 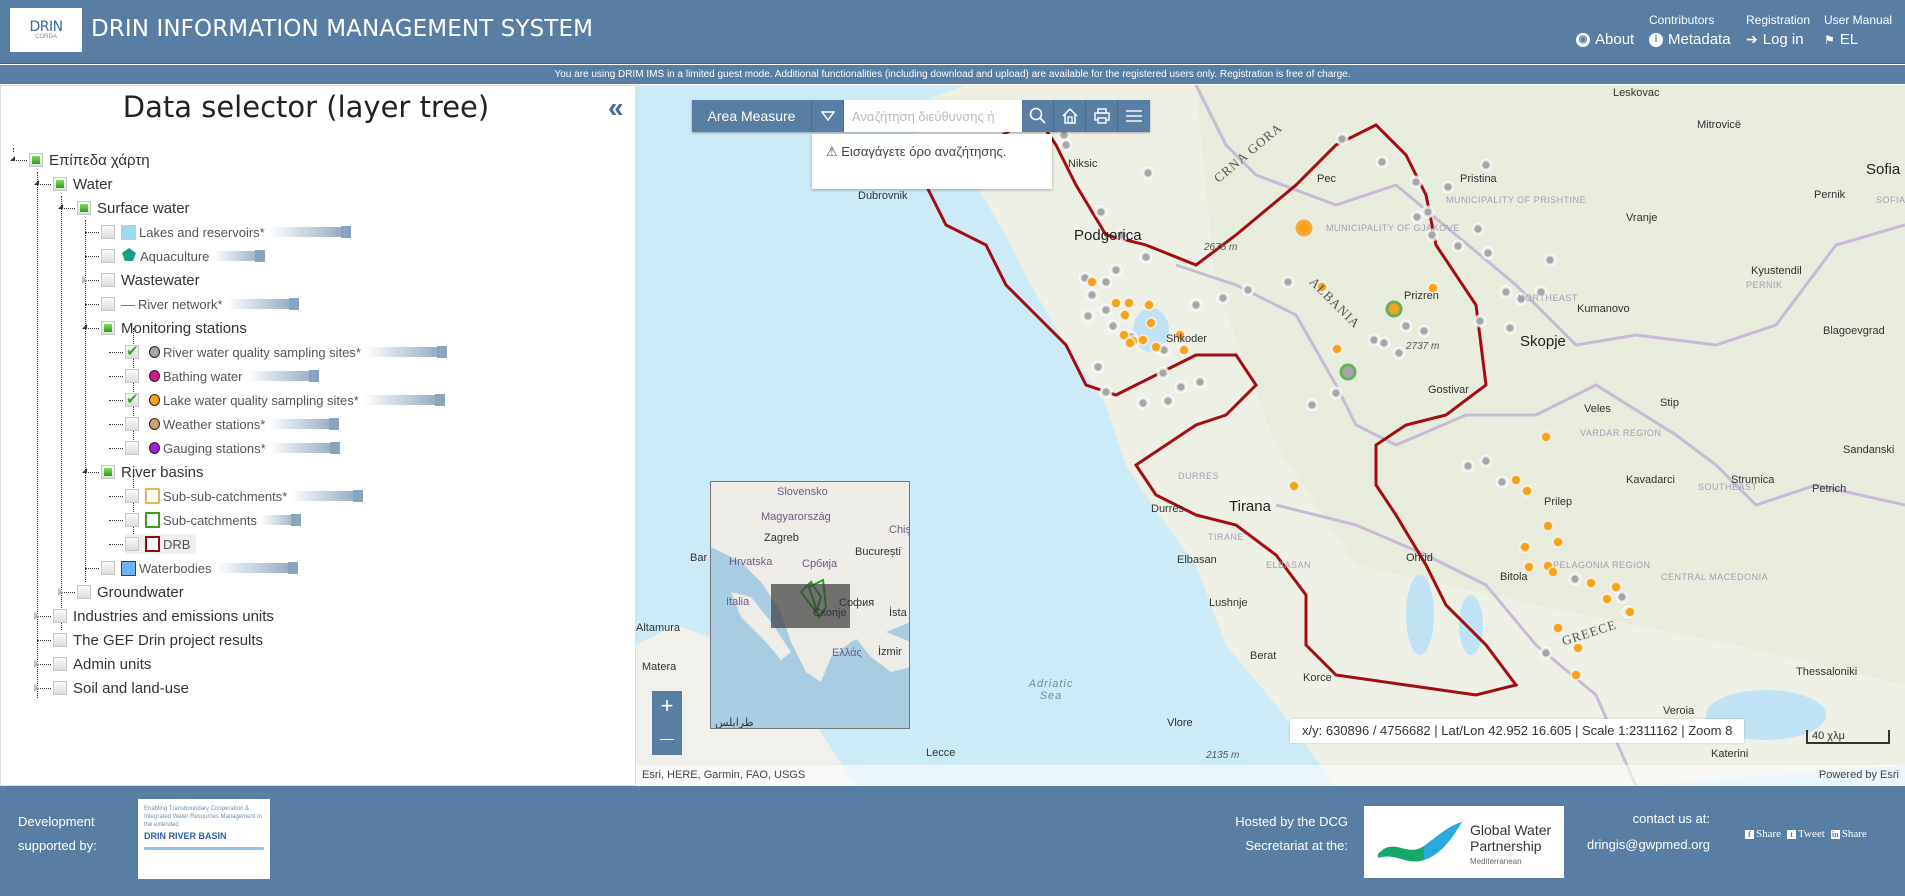 What do you see at coordinates (1775, 39) in the screenshot?
I see `login-link: ➔ Log in` at bounding box center [1775, 39].